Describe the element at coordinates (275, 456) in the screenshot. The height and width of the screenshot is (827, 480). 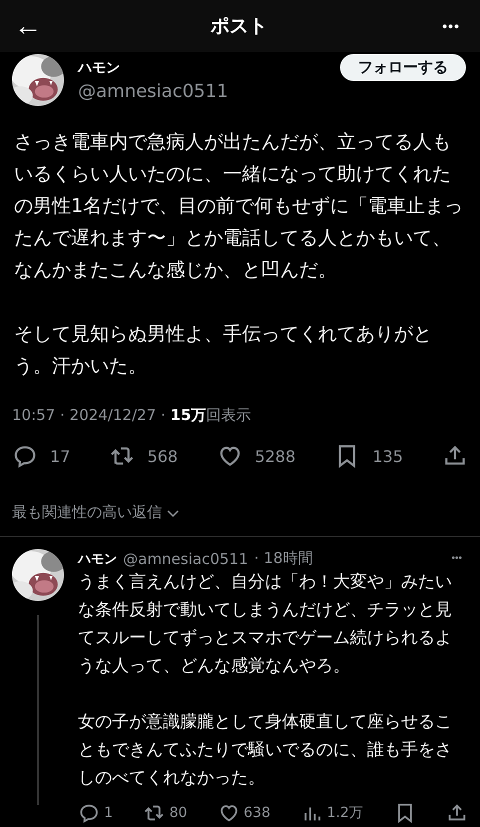
I see `action-count: 5288` at that location.